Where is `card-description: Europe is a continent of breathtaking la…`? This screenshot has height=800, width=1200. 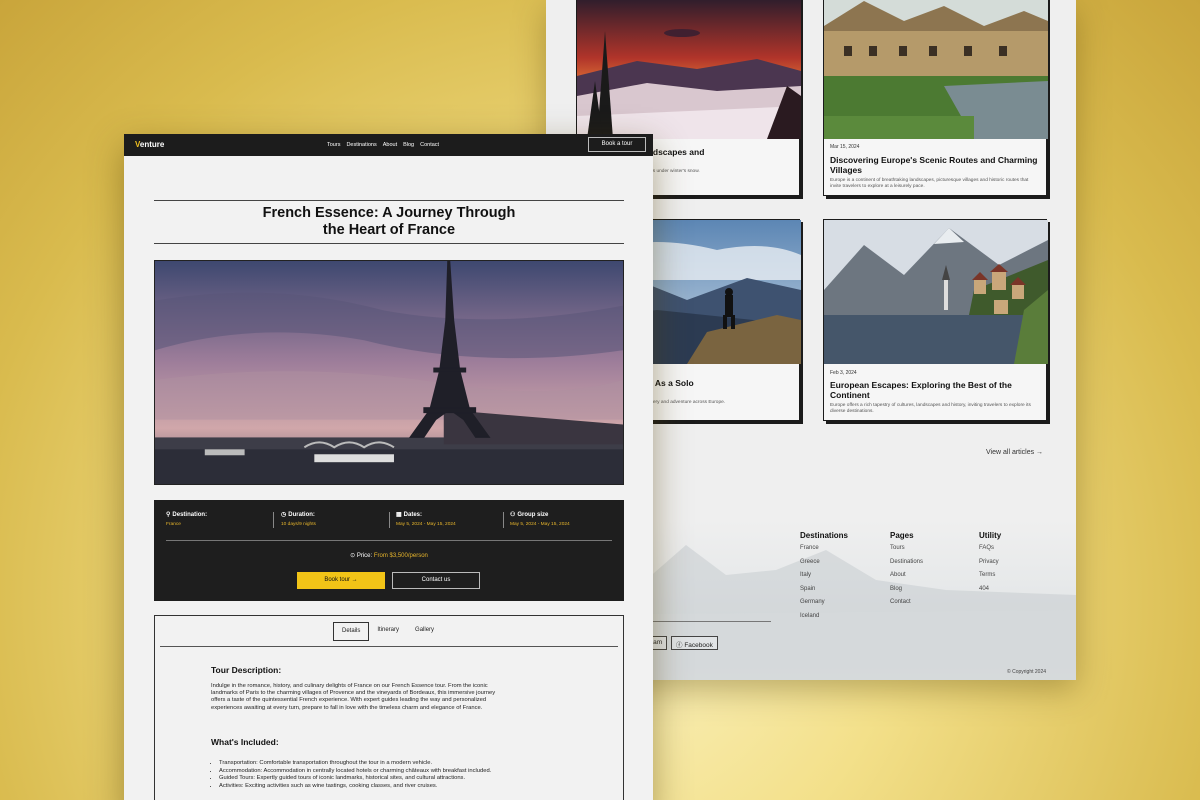 card-description: Europe is a continent of breathtaking la… is located at coordinates (929, 183).